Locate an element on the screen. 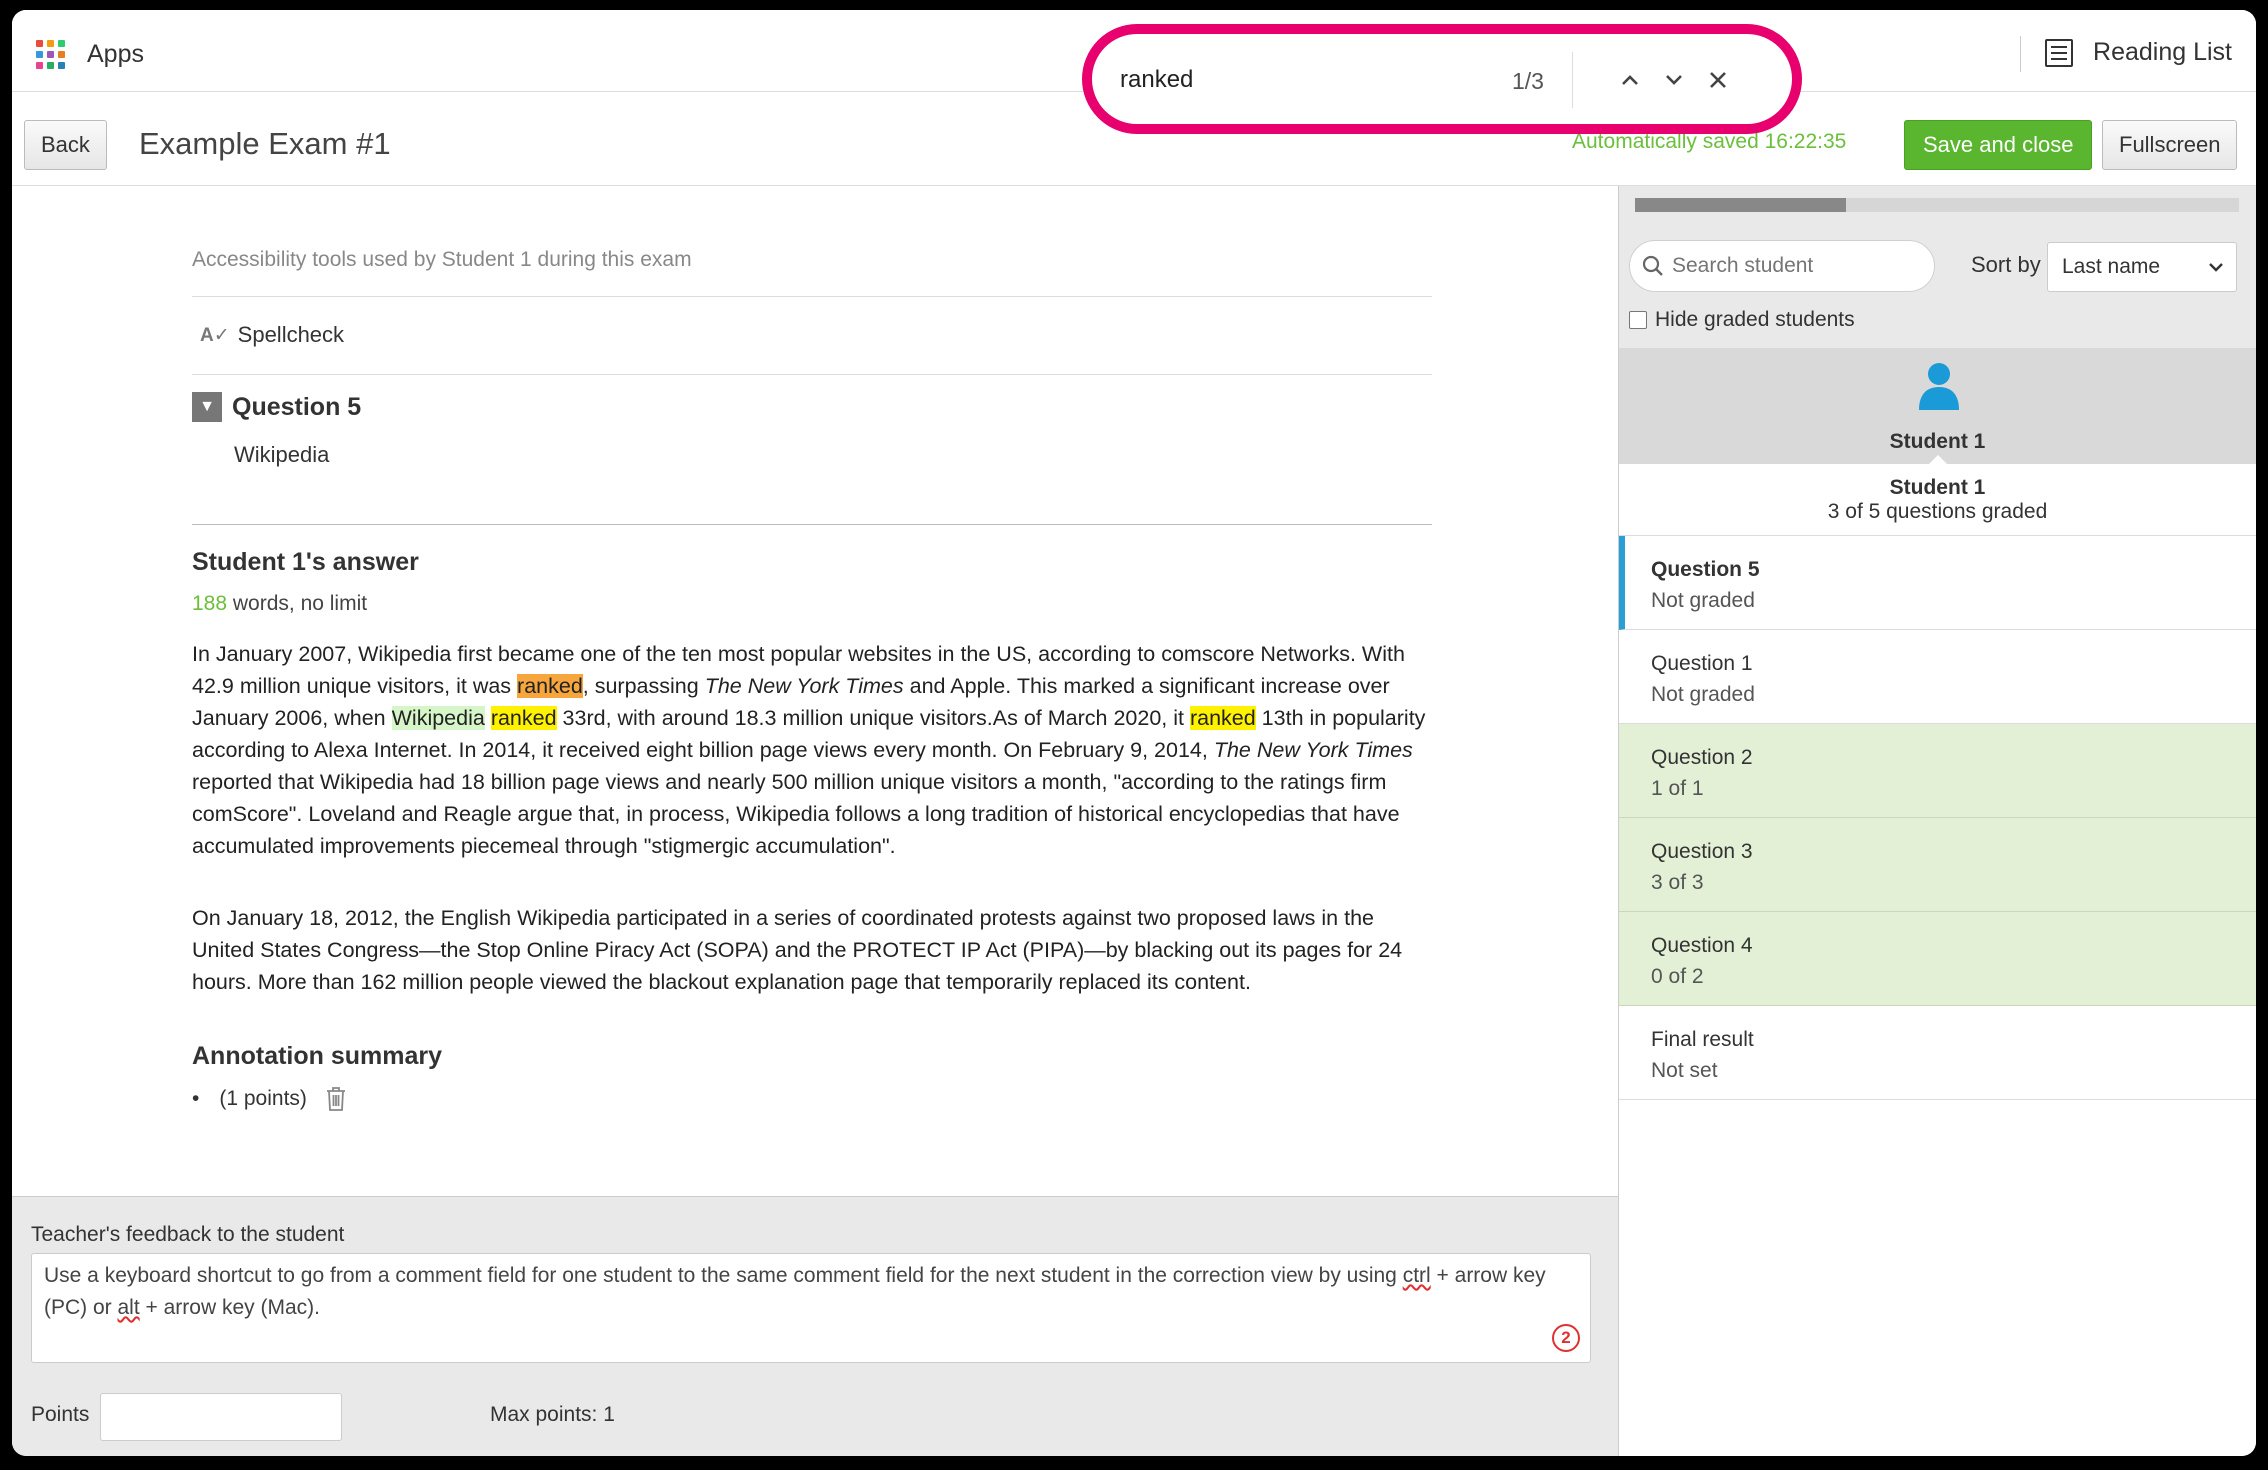 This screenshot has width=2268, height=1470. sort-select: Last name is located at coordinates (2142, 267).